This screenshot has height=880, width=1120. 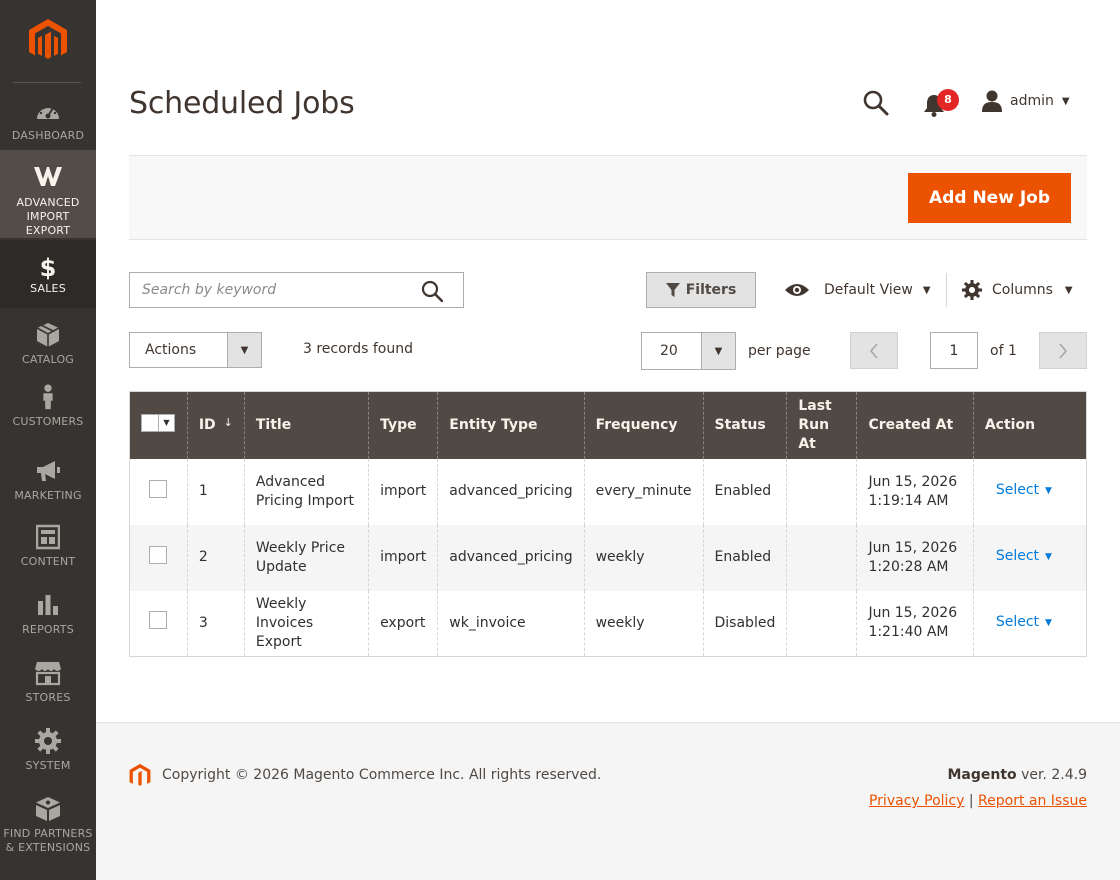 I want to click on per-page-value: 20, so click(x=669, y=351).